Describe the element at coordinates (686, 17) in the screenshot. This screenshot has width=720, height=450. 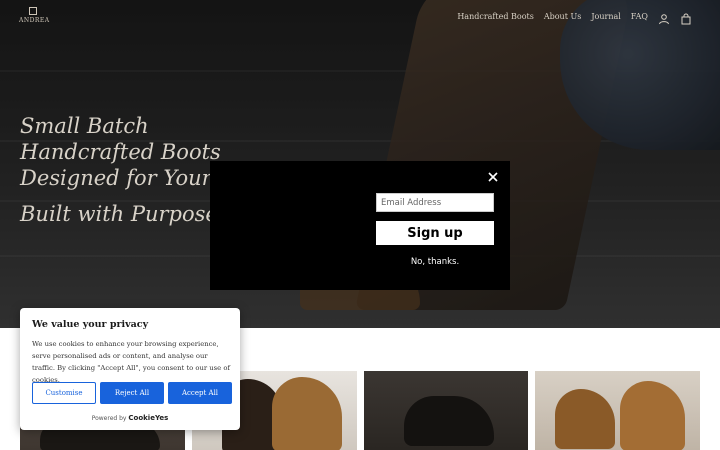
I see `cart-icon` at that location.